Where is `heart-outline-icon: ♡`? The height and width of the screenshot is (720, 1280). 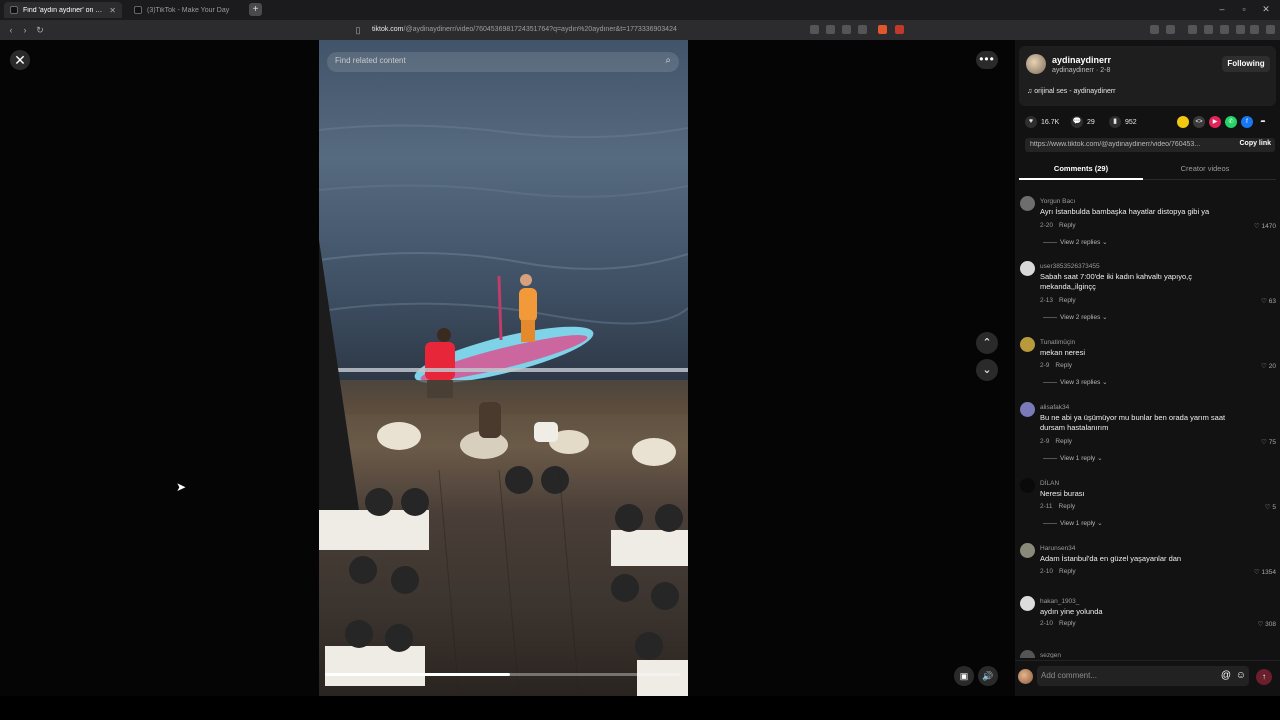 heart-outline-icon: ♡ is located at coordinates (1256, 572).